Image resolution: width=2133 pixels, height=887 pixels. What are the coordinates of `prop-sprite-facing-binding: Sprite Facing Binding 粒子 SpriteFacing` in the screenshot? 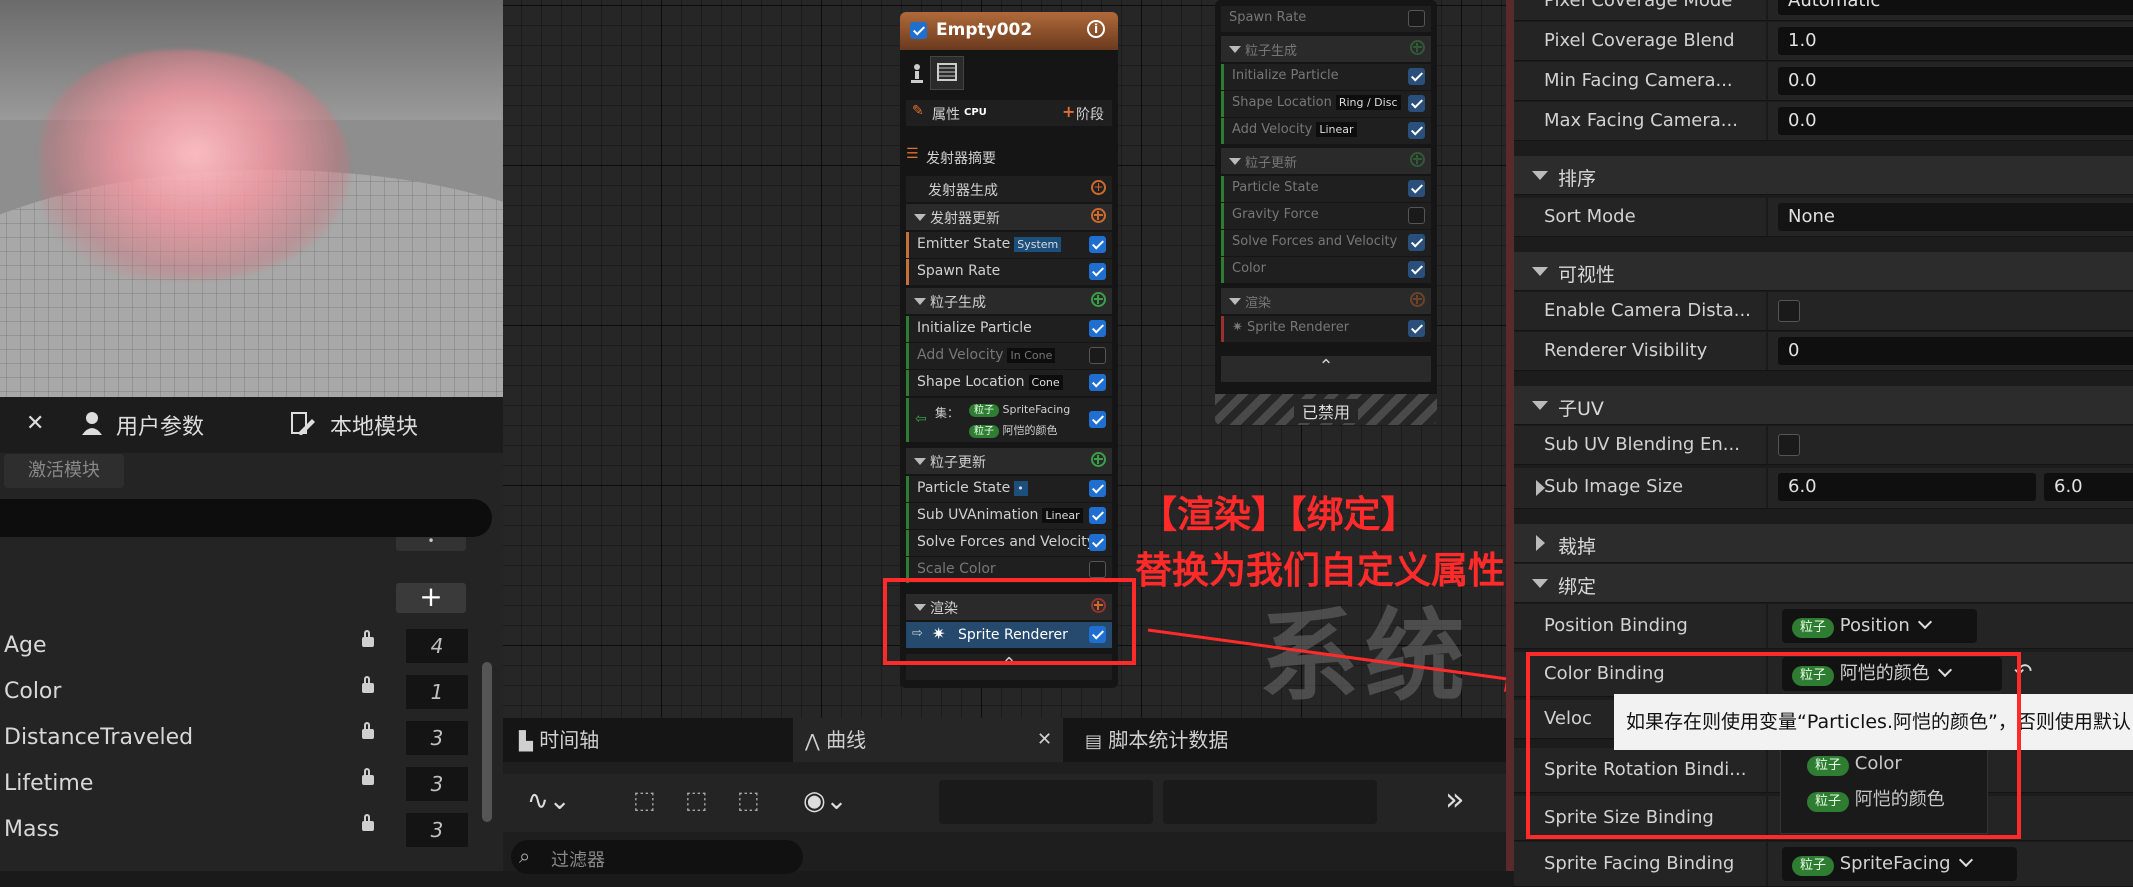 It's located at (1823, 864).